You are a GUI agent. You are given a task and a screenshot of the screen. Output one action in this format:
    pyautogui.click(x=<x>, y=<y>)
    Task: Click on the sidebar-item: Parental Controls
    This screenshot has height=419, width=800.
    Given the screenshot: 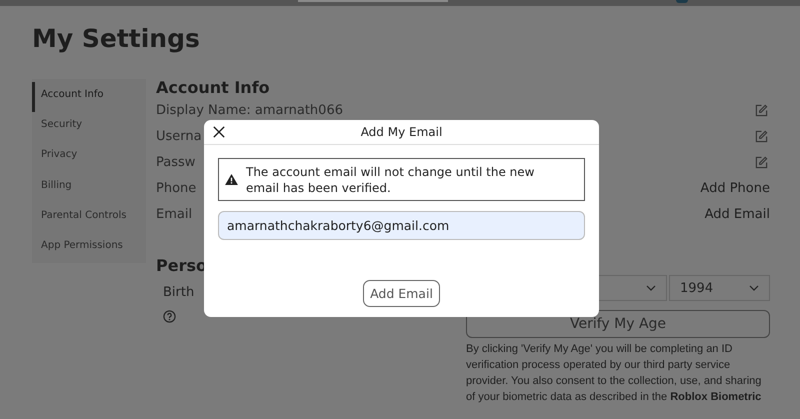 What is the action you would take?
    pyautogui.click(x=89, y=217)
    